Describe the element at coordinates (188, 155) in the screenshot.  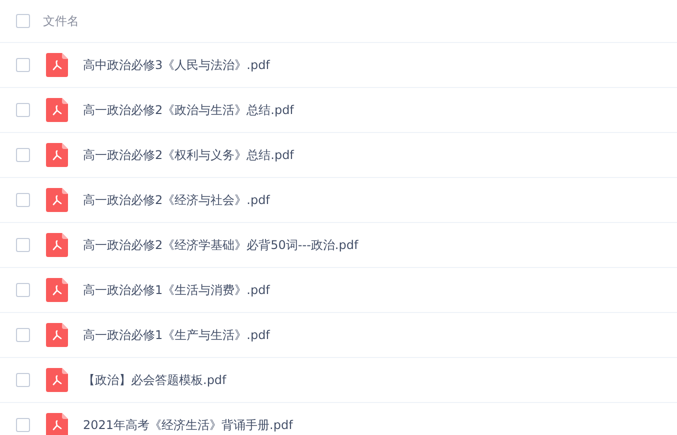
I see `file-name: 高一政治必修2《权利与义务》总结.pdf` at that location.